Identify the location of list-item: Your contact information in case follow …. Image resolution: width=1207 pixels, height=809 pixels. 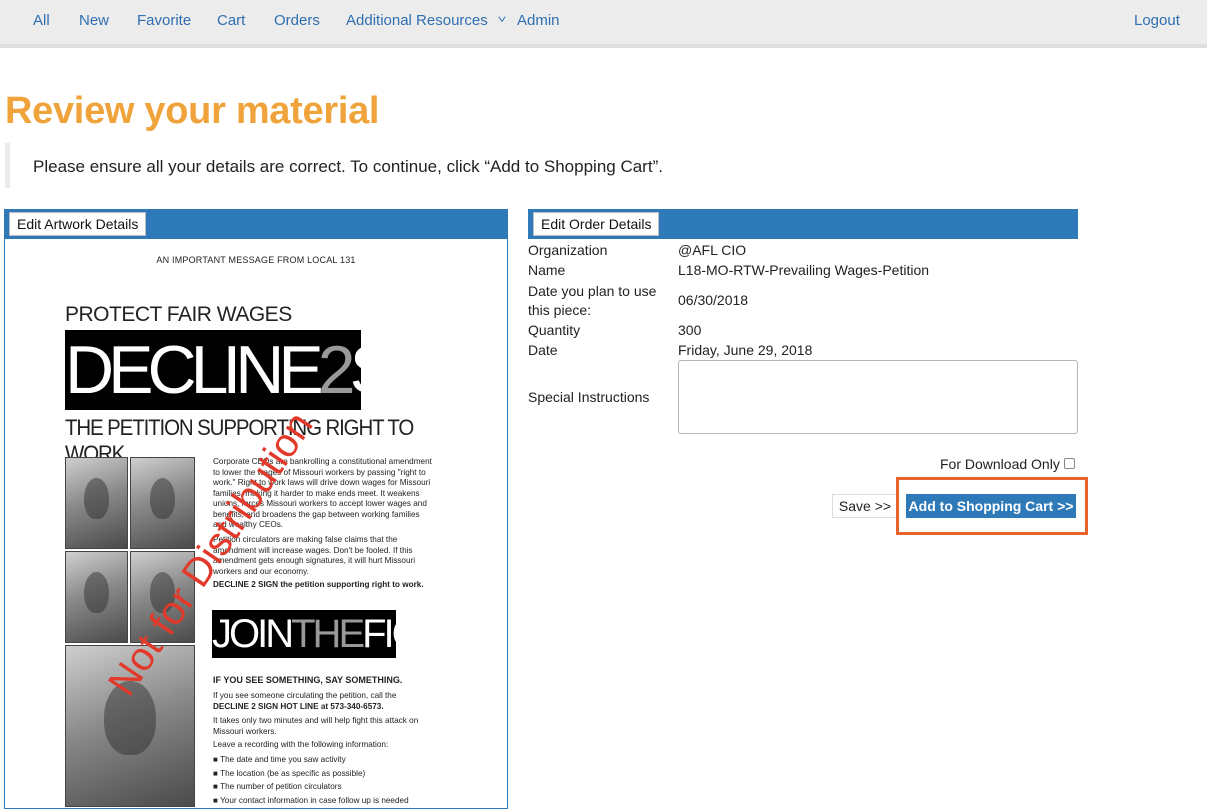
(311, 801).